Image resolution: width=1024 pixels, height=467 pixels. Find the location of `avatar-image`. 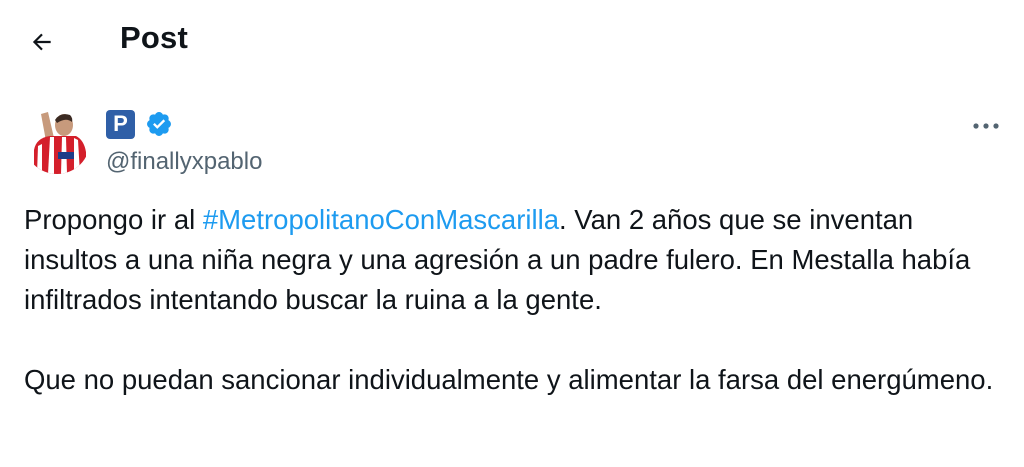

avatar-image is located at coordinates (60, 143).